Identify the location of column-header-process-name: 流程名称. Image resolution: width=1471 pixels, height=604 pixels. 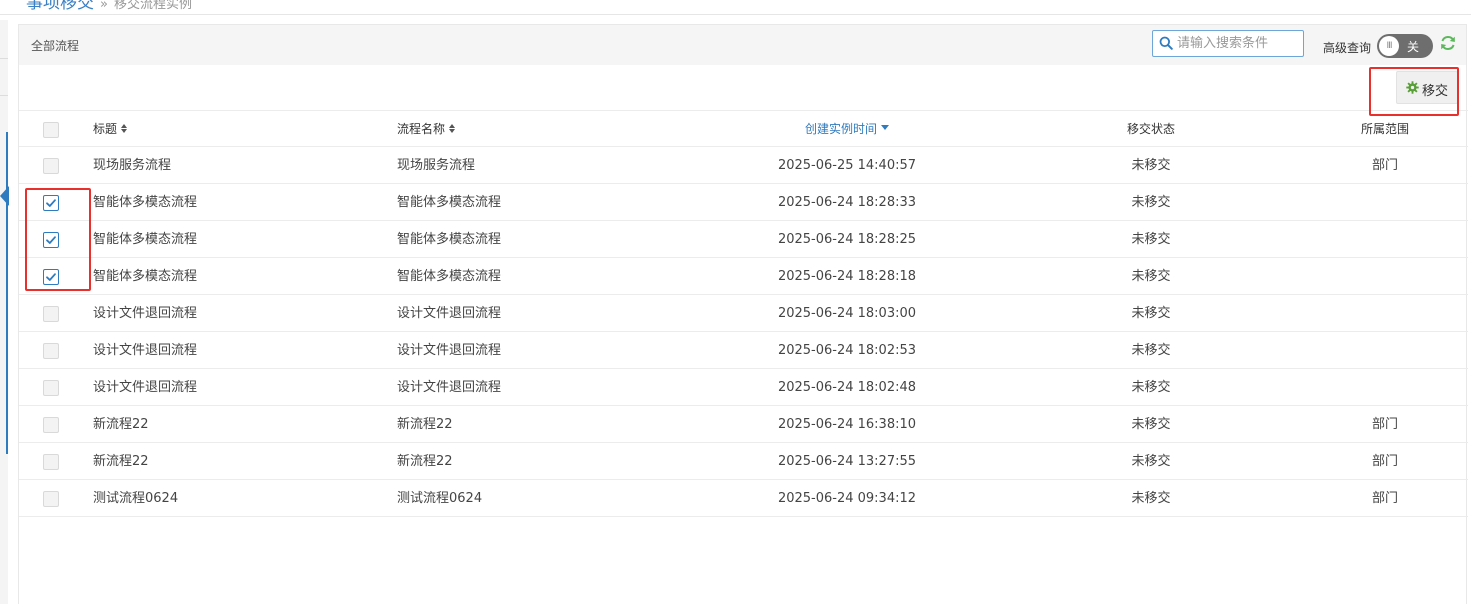
(427, 129).